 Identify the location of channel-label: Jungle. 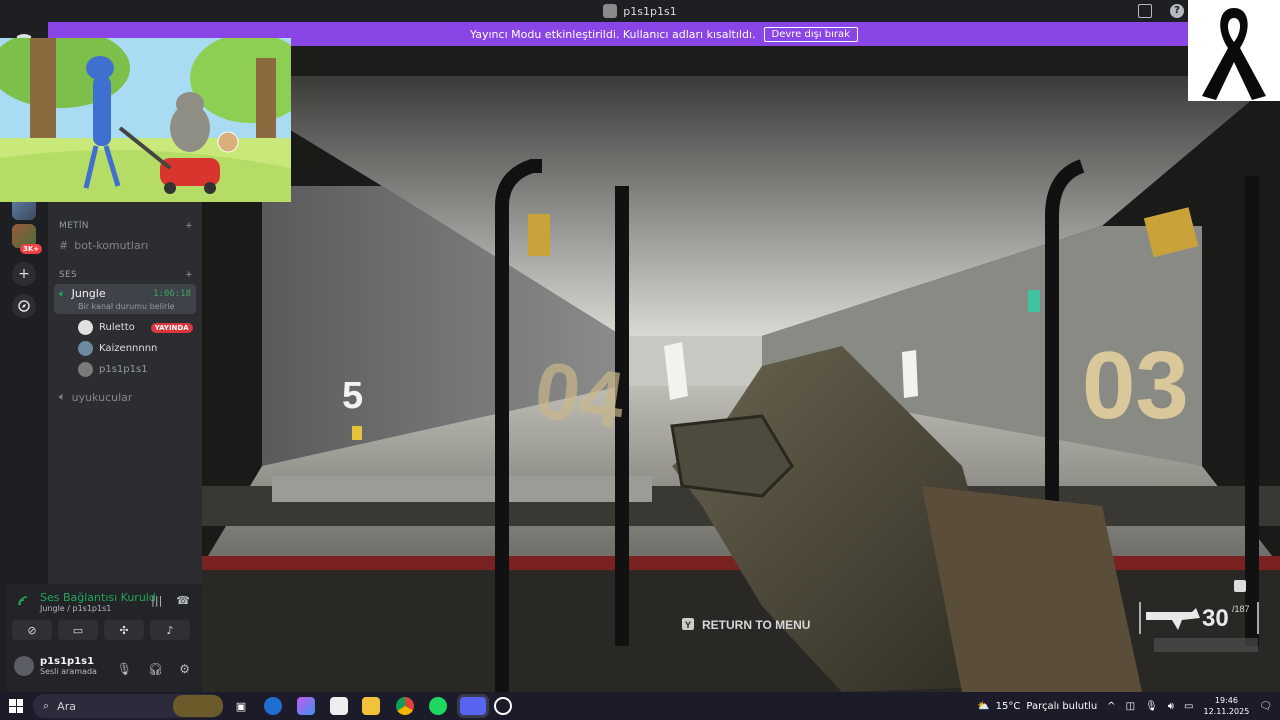
(88, 293).